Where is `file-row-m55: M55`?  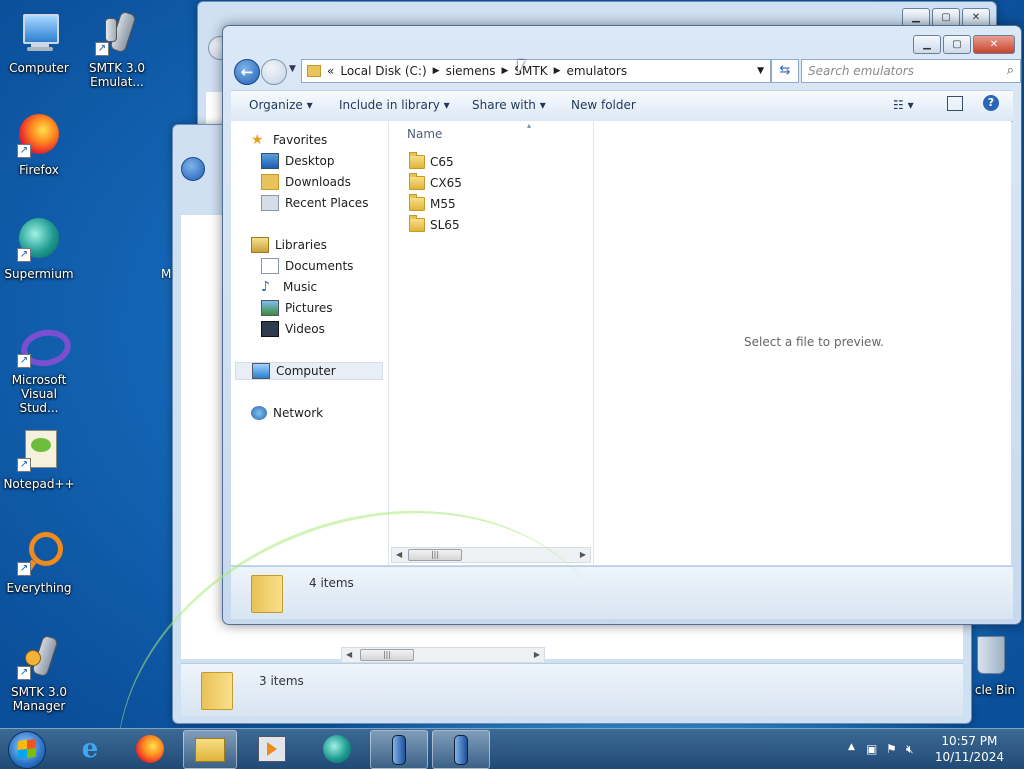 file-row-m55: M55 is located at coordinates (432, 203).